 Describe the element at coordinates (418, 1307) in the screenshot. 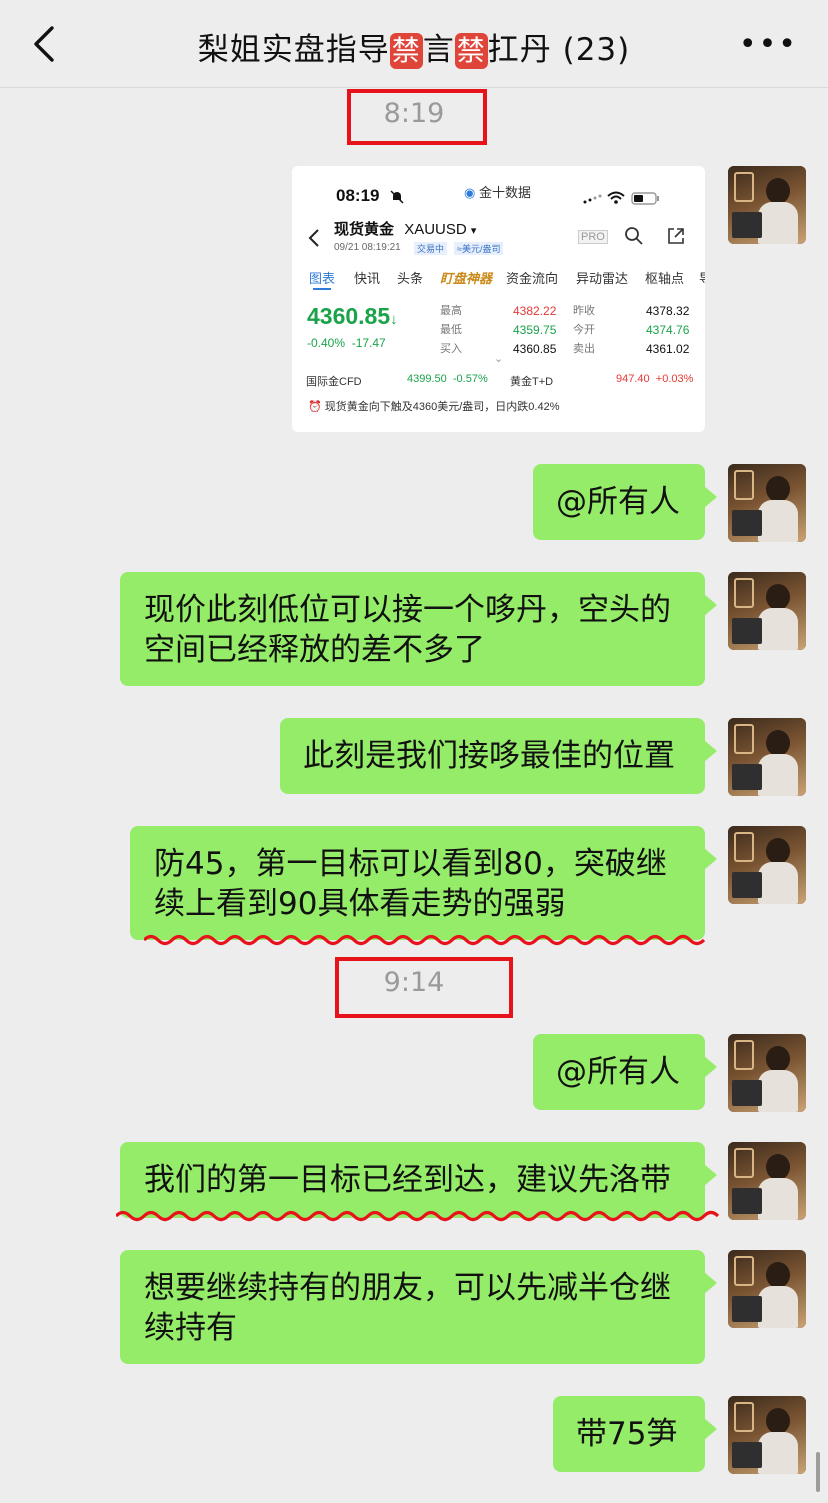

I see `message-bubble: 想要继续持有的朋友，可以先减半仓继 续持有` at that location.